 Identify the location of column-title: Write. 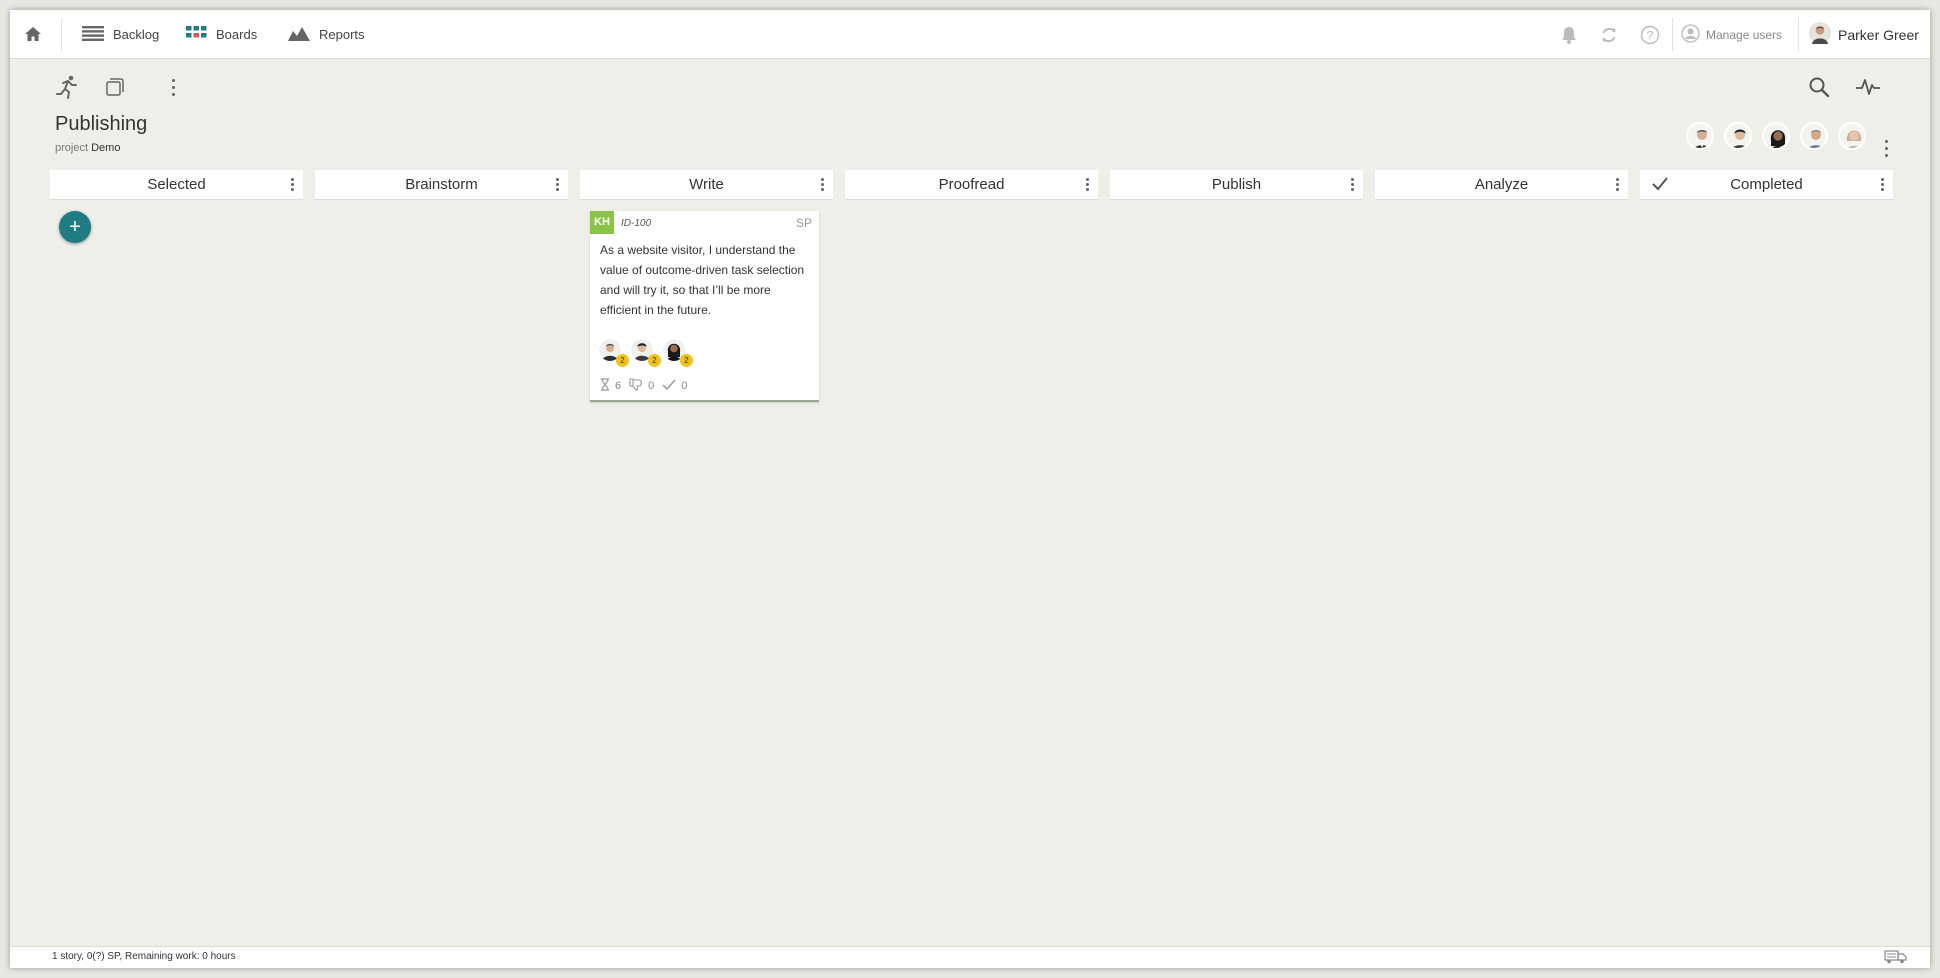
(706, 184).